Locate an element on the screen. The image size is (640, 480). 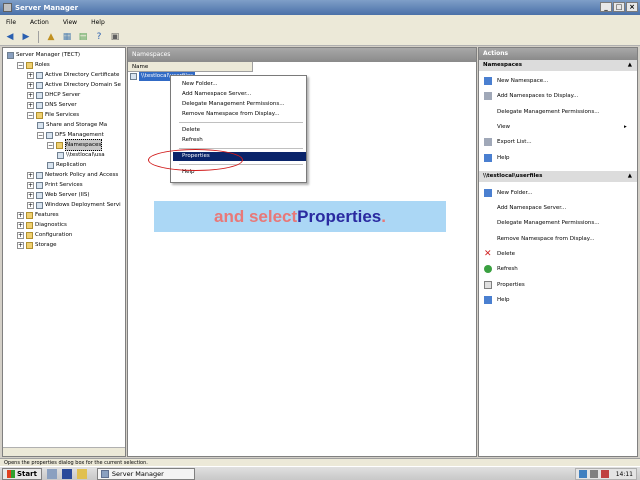
forward-icon: ▶ is located at coordinates (26, 37).